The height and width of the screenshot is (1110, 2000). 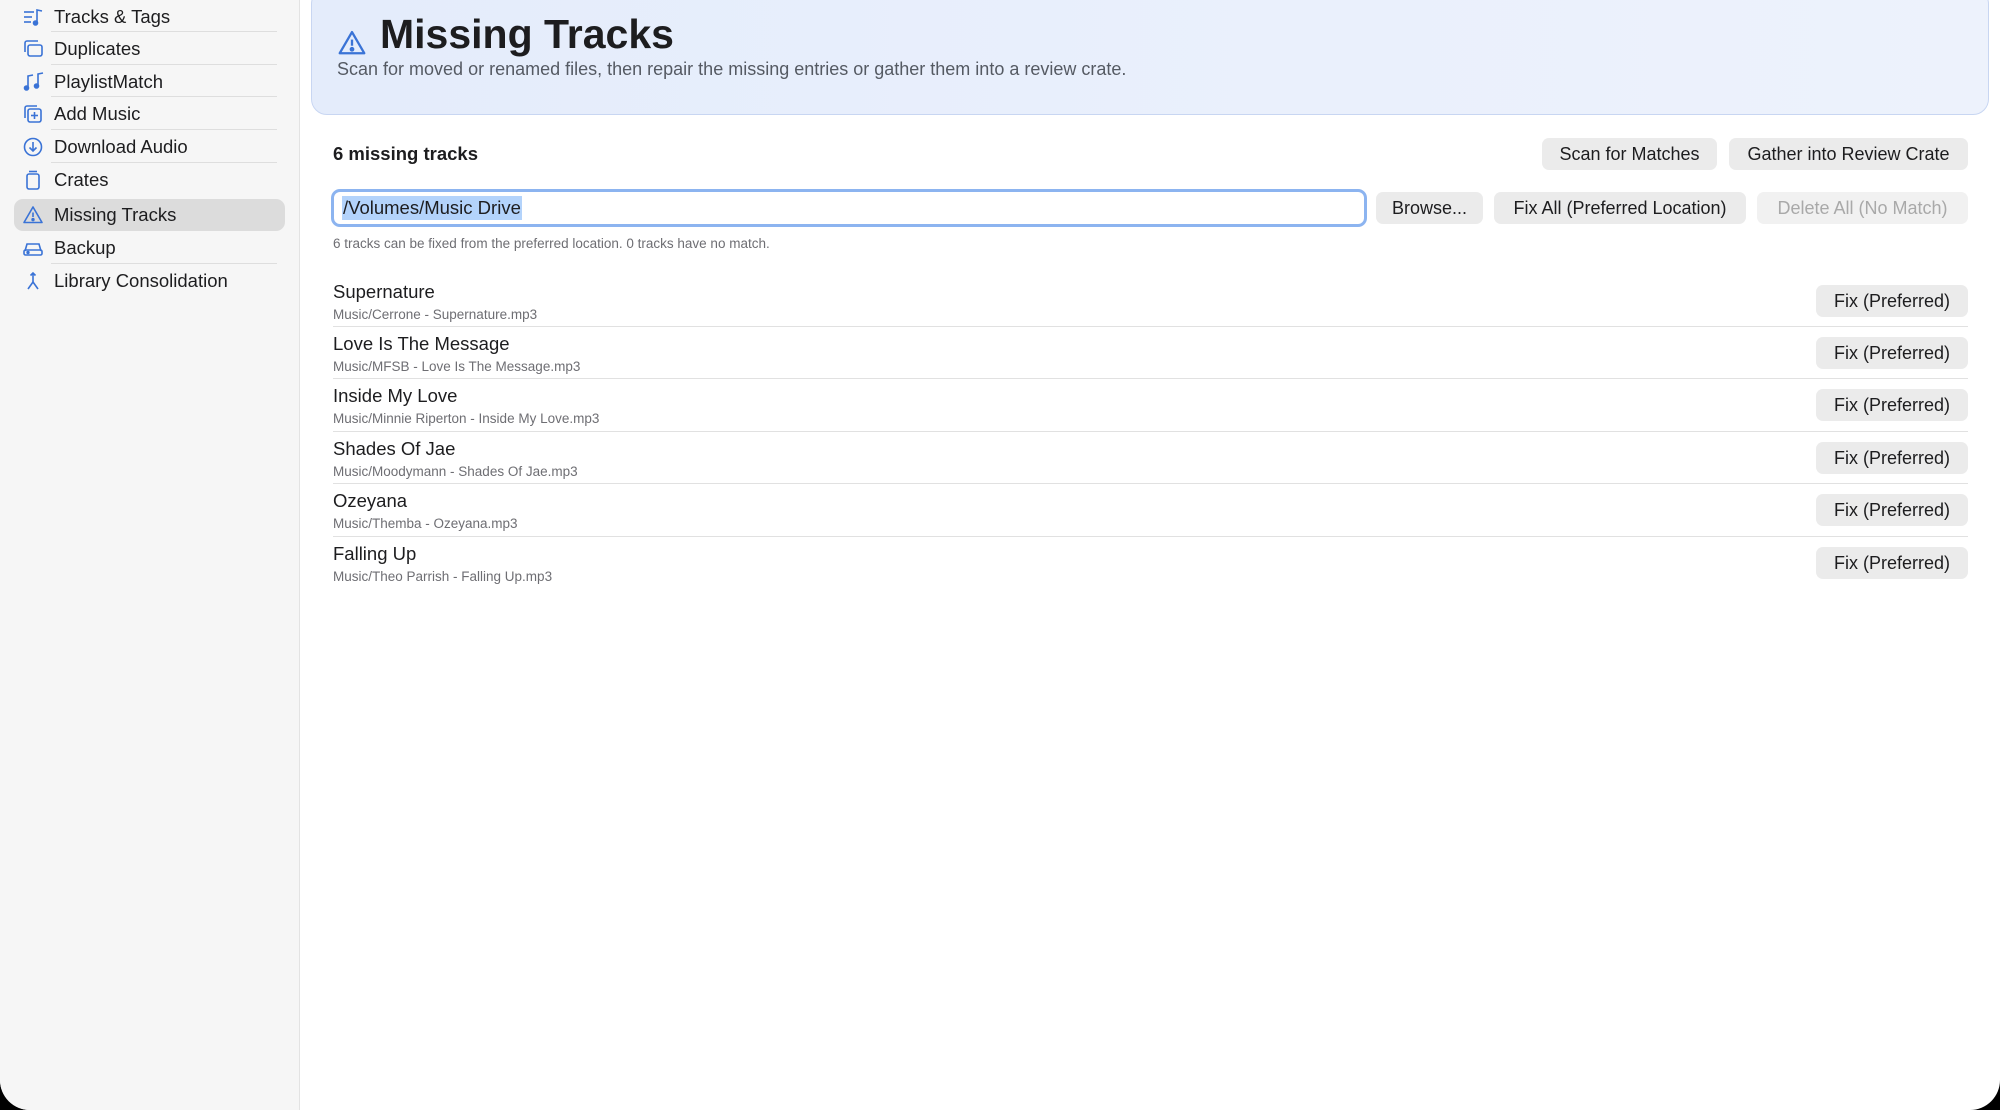 What do you see at coordinates (1620, 208) in the screenshot?
I see `fix-all-button: Fix All (Preferred Location)` at bounding box center [1620, 208].